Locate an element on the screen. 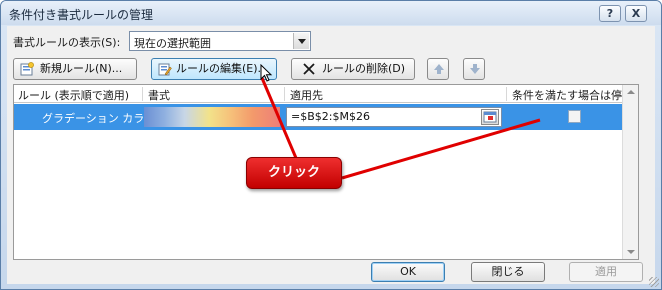 The image size is (662, 290). applies-to-value: =$B$2:$M$26 is located at coordinates (330, 116).